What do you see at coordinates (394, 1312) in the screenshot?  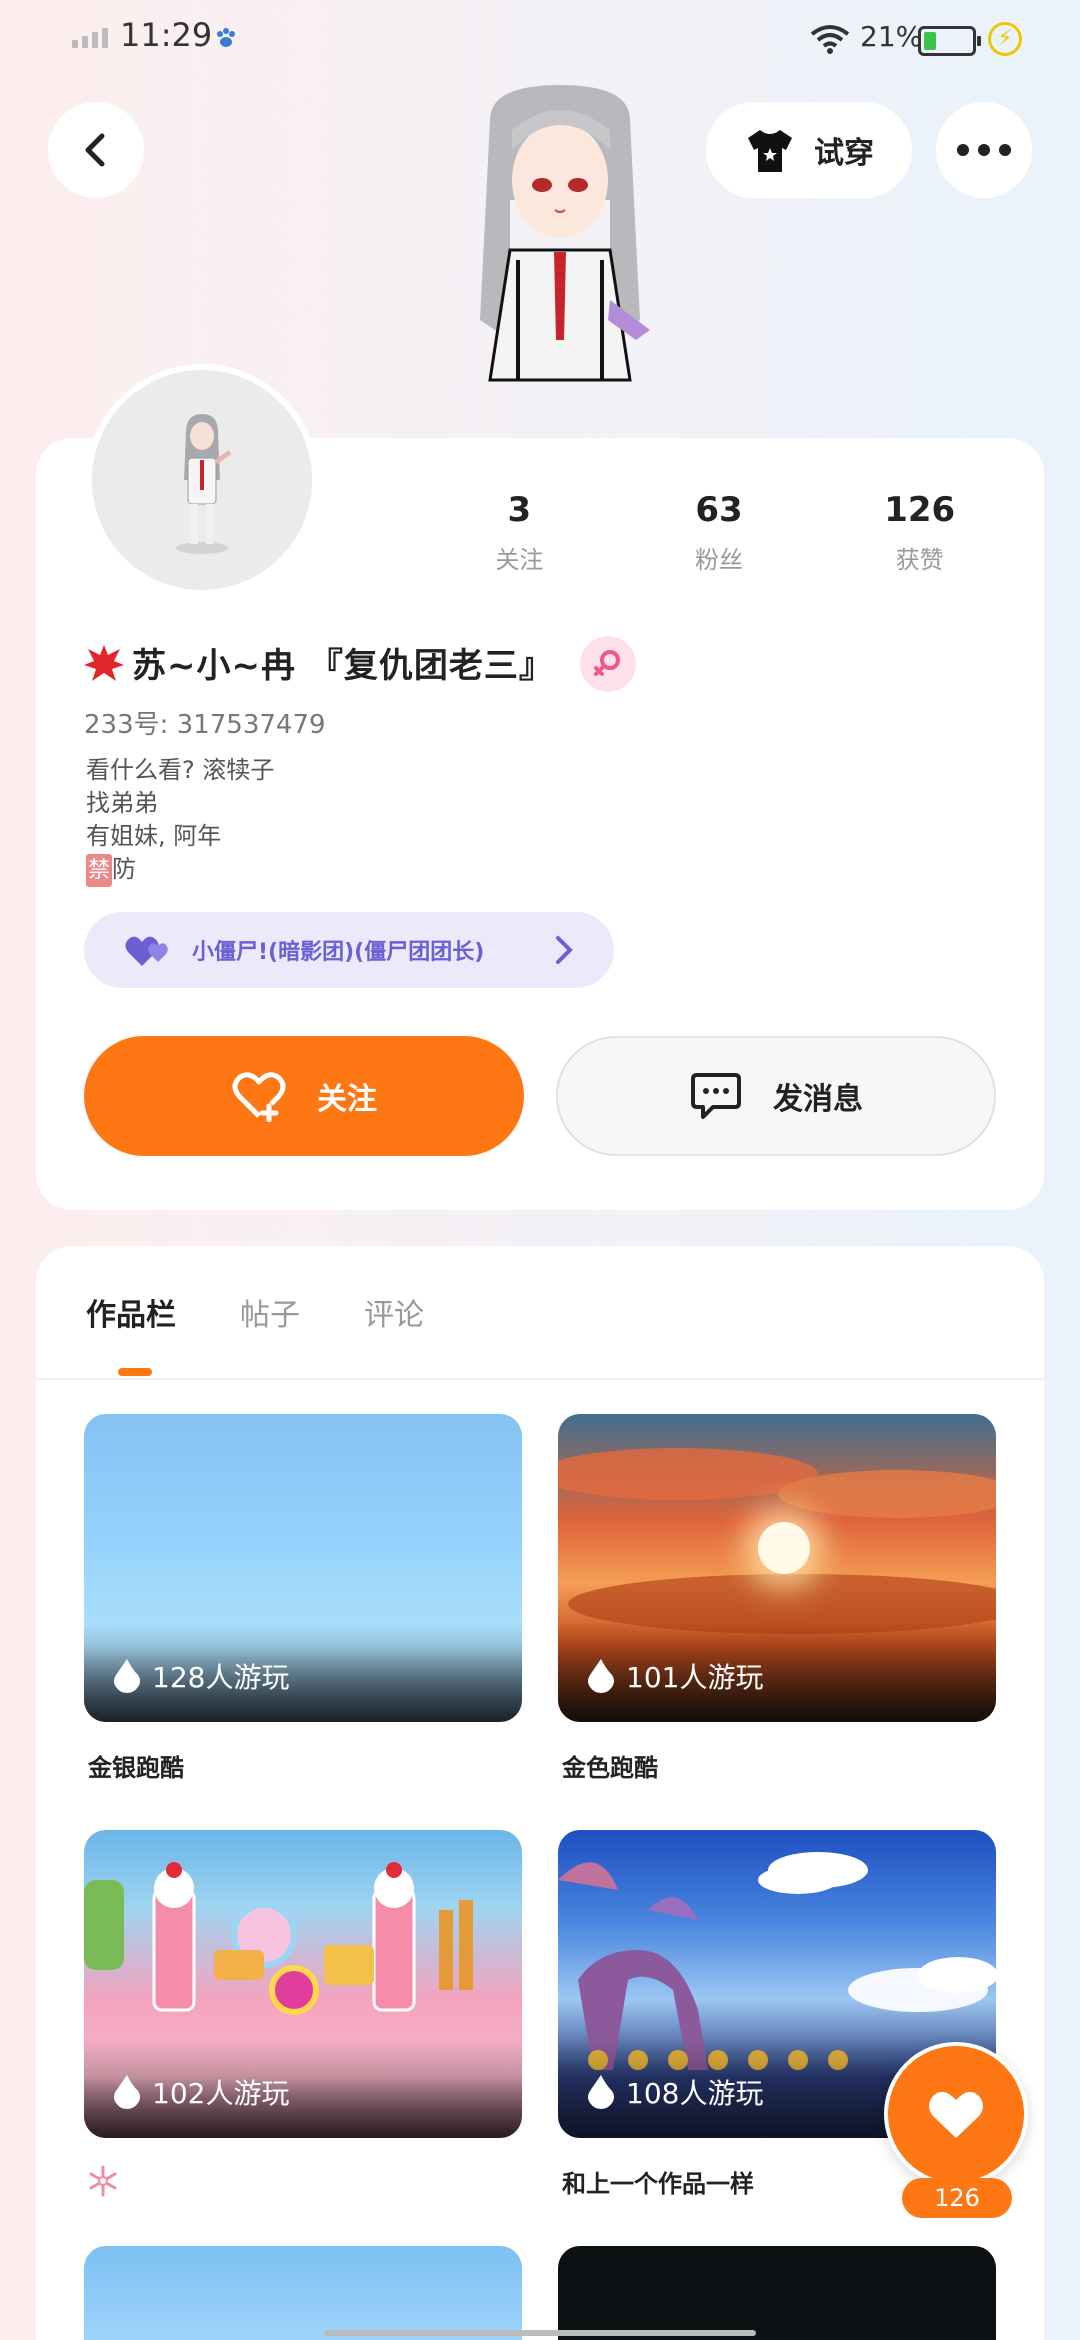 I see `tab-comments: 评论` at bounding box center [394, 1312].